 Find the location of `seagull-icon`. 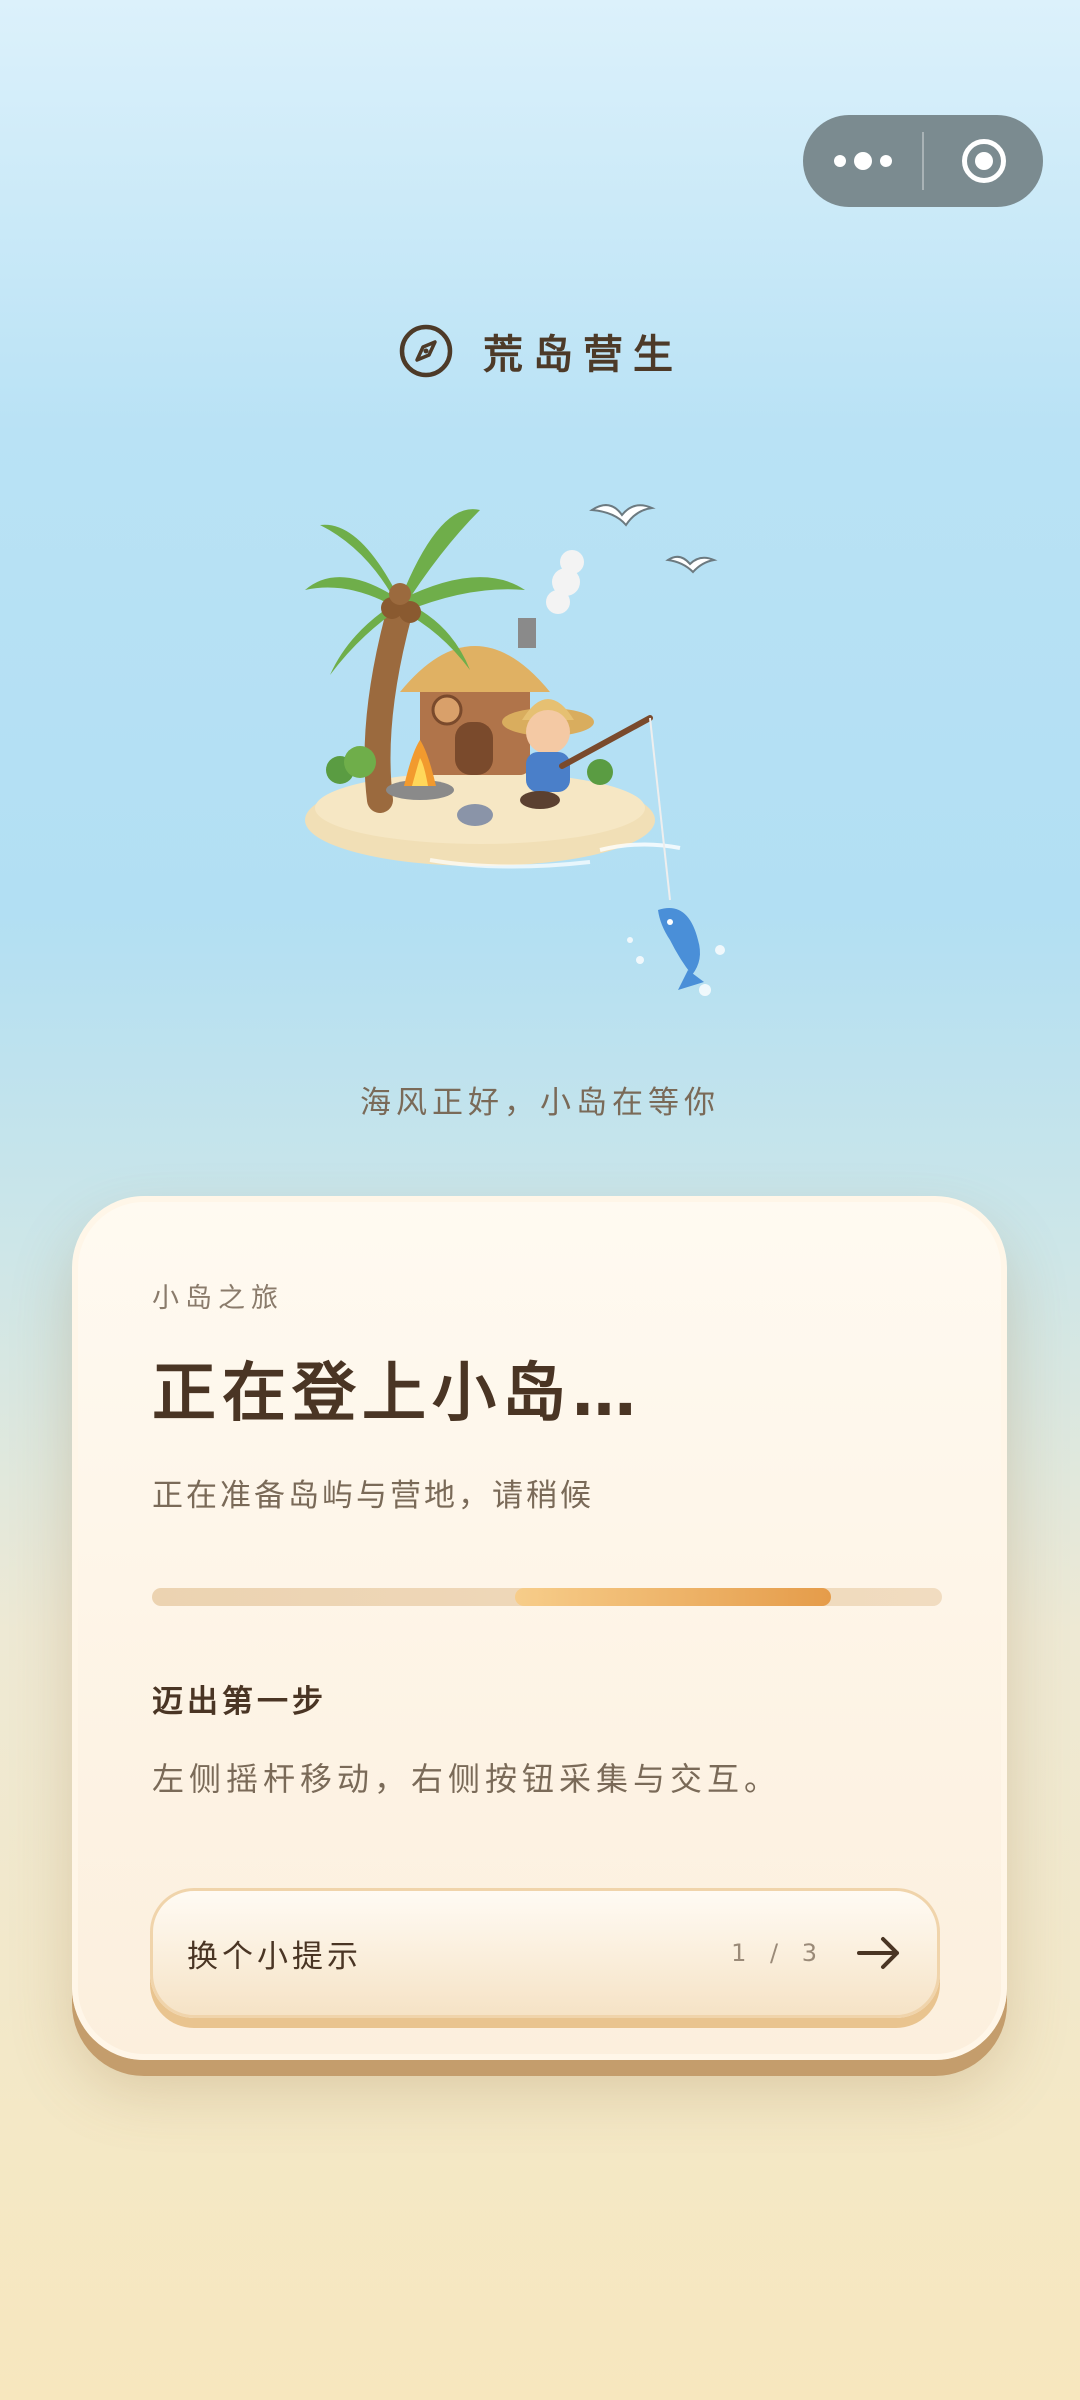

seagull-icon is located at coordinates (653, 539).